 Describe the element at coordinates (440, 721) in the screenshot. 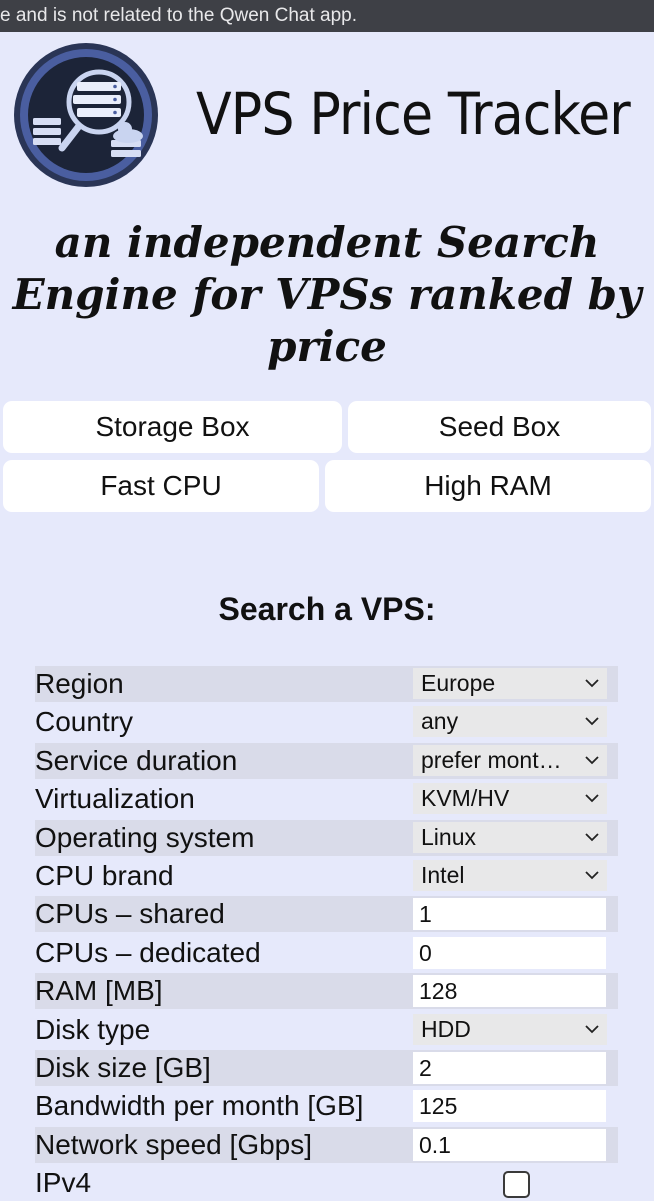

I see `select-value: any` at that location.